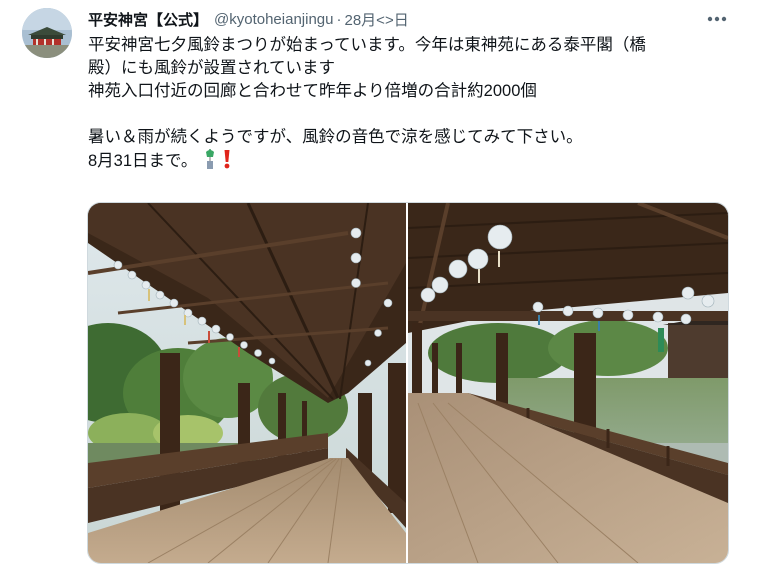 This screenshot has width=764, height=574. I want to click on tweet-header: 平安神宮【公式】 @kyotoheianjingu · 28月<>日, so click(248, 19).